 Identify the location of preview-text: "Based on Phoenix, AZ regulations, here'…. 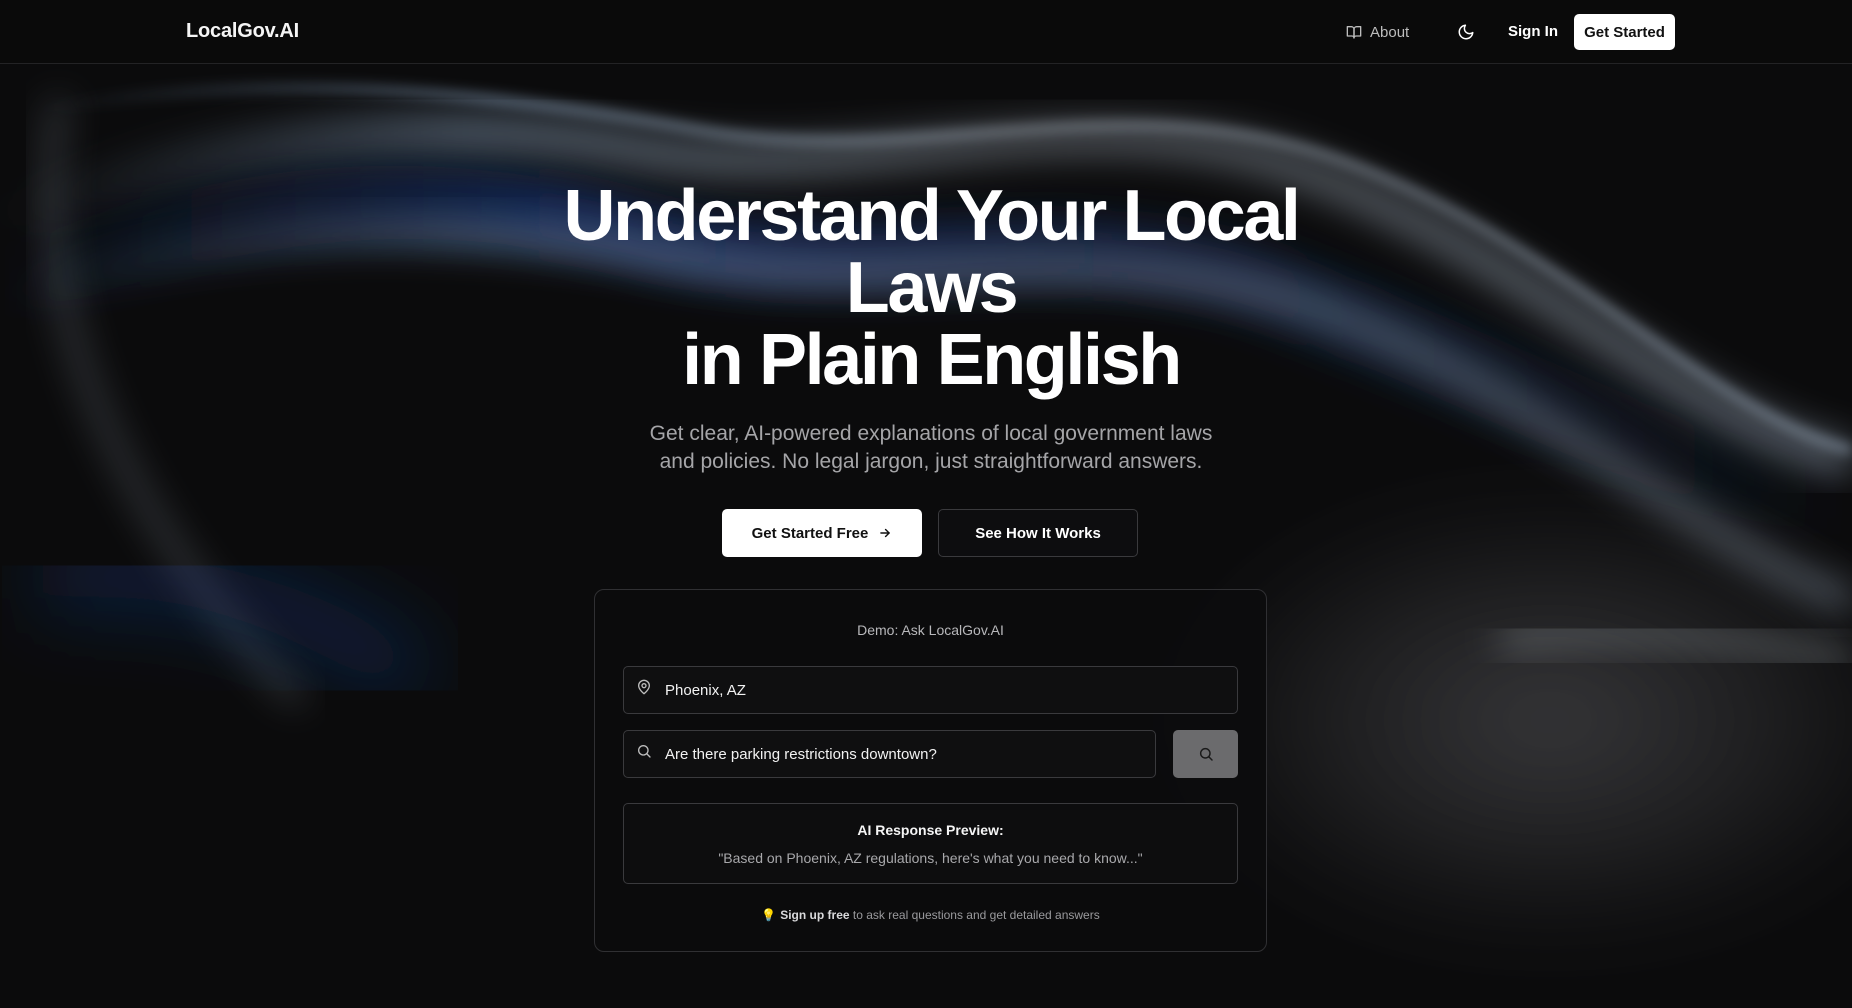
(930, 858).